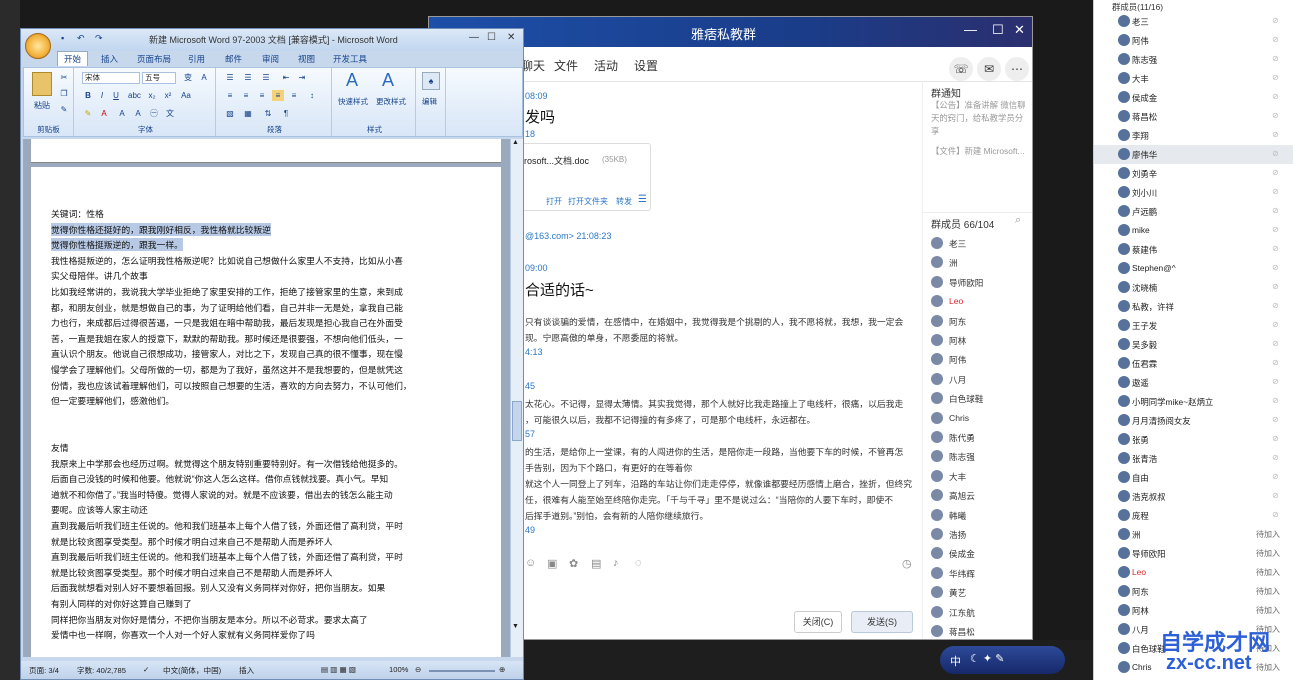  Describe the element at coordinates (391, 101) in the screenshot. I see `change-style-label: 更改样式` at that location.